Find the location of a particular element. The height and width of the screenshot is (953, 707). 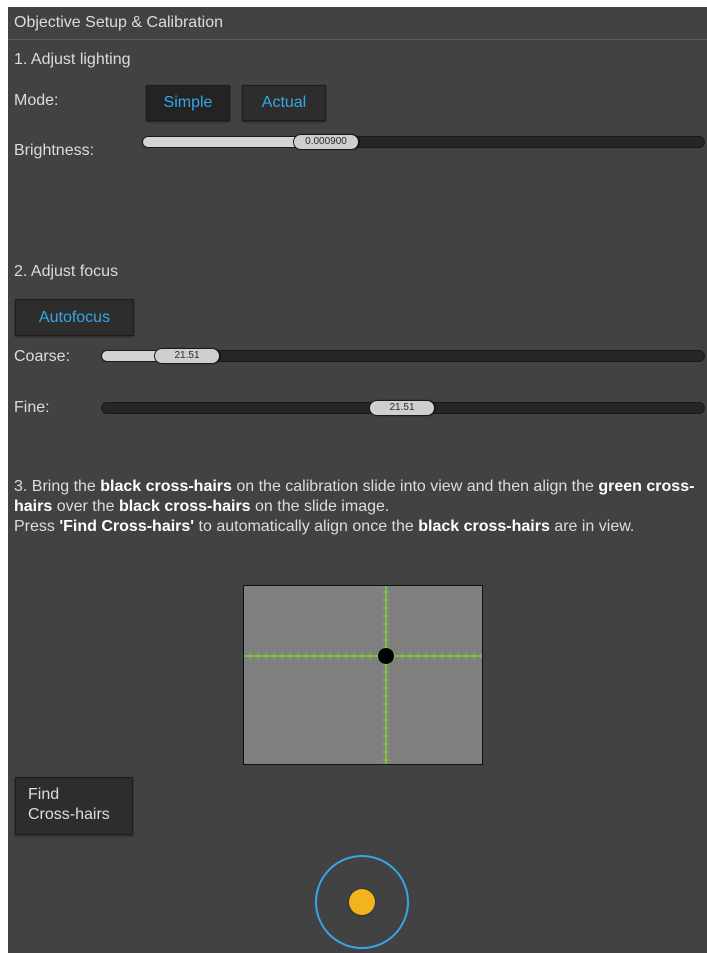

fine-slider-thumb: 21.51 is located at coordinates (402, 408).